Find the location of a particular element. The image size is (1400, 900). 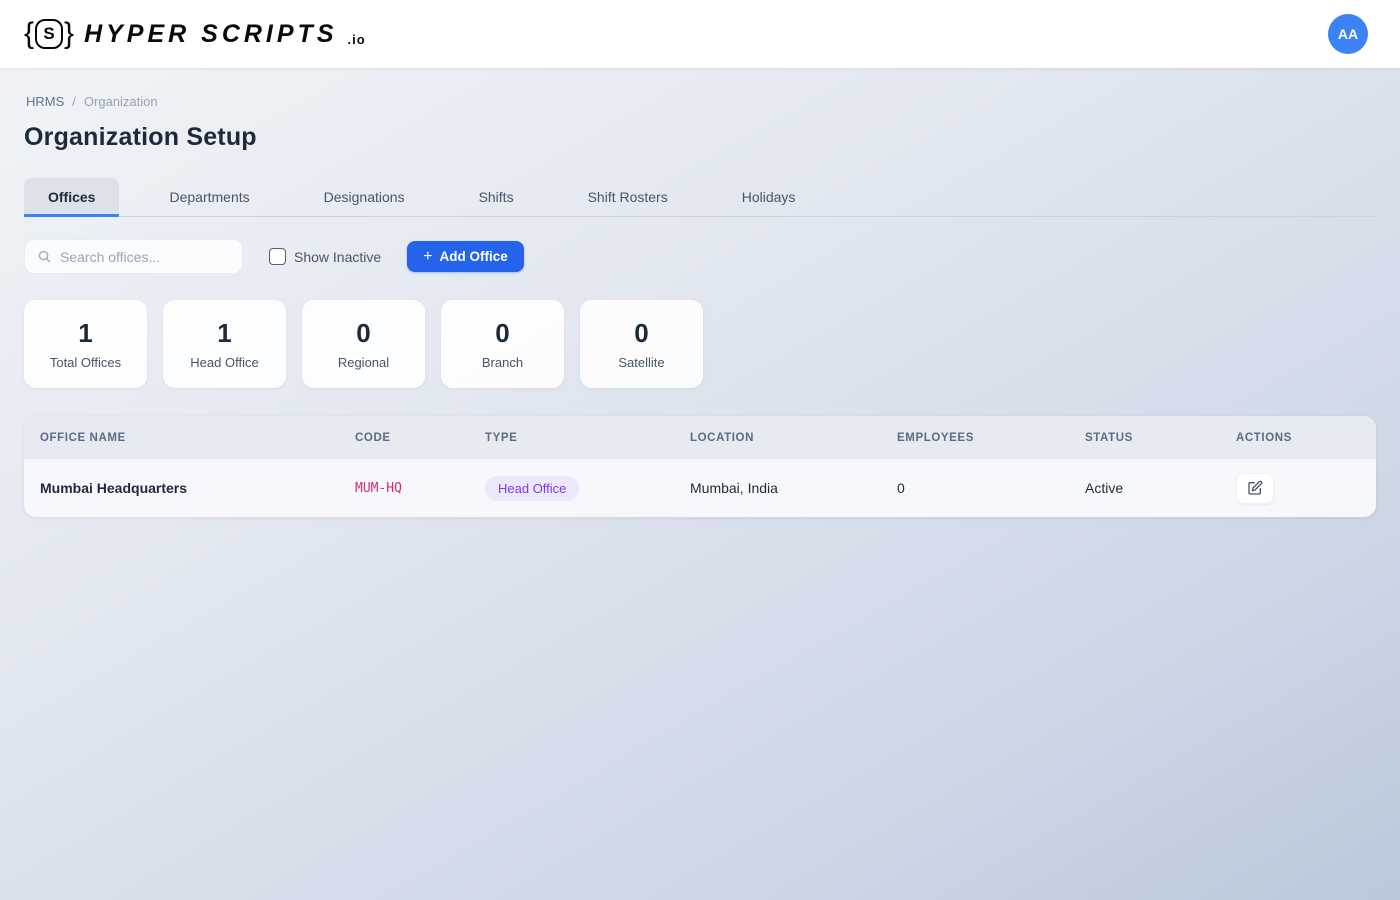

tab-offices: Offices is located at coordinates (72, 197).